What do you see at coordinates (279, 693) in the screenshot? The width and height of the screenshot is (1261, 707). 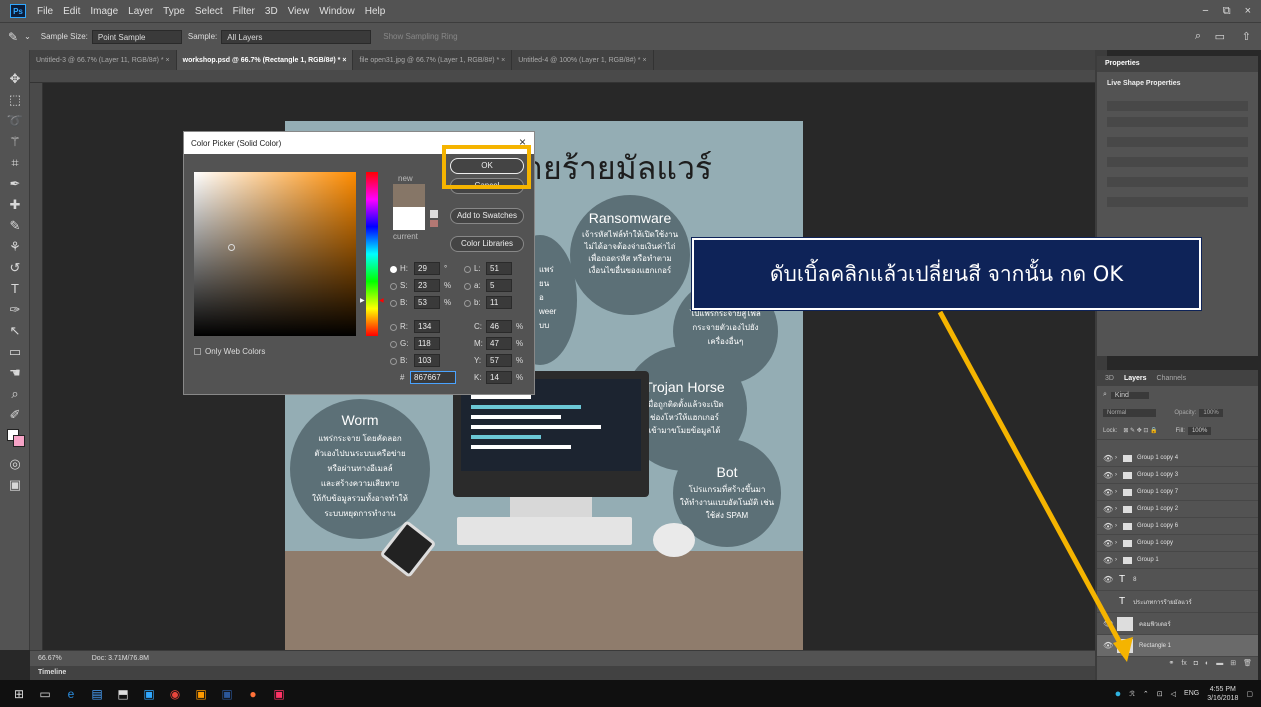 I see `indesign-icon: ▣` at bounding box center [279, 693].